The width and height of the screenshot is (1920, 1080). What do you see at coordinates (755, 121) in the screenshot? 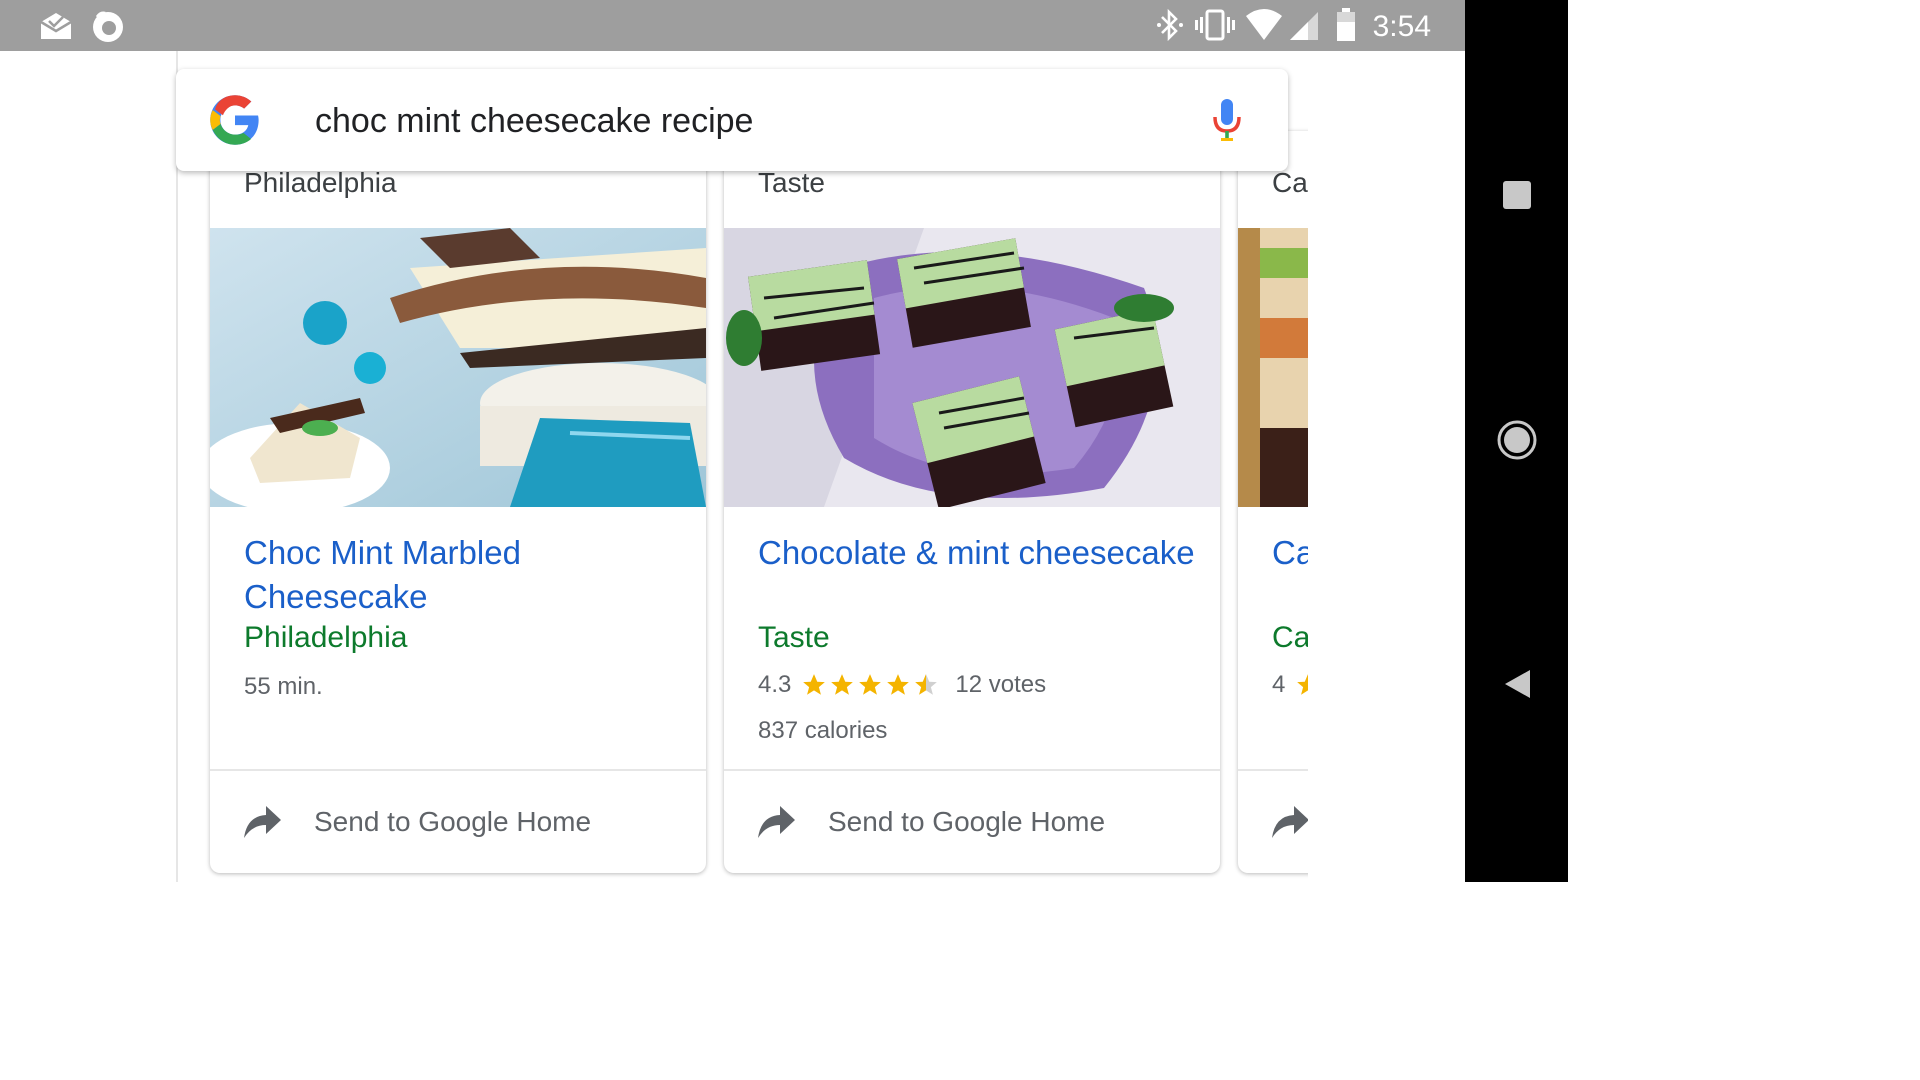
I see `search-input` at bounding box center [755, 121].